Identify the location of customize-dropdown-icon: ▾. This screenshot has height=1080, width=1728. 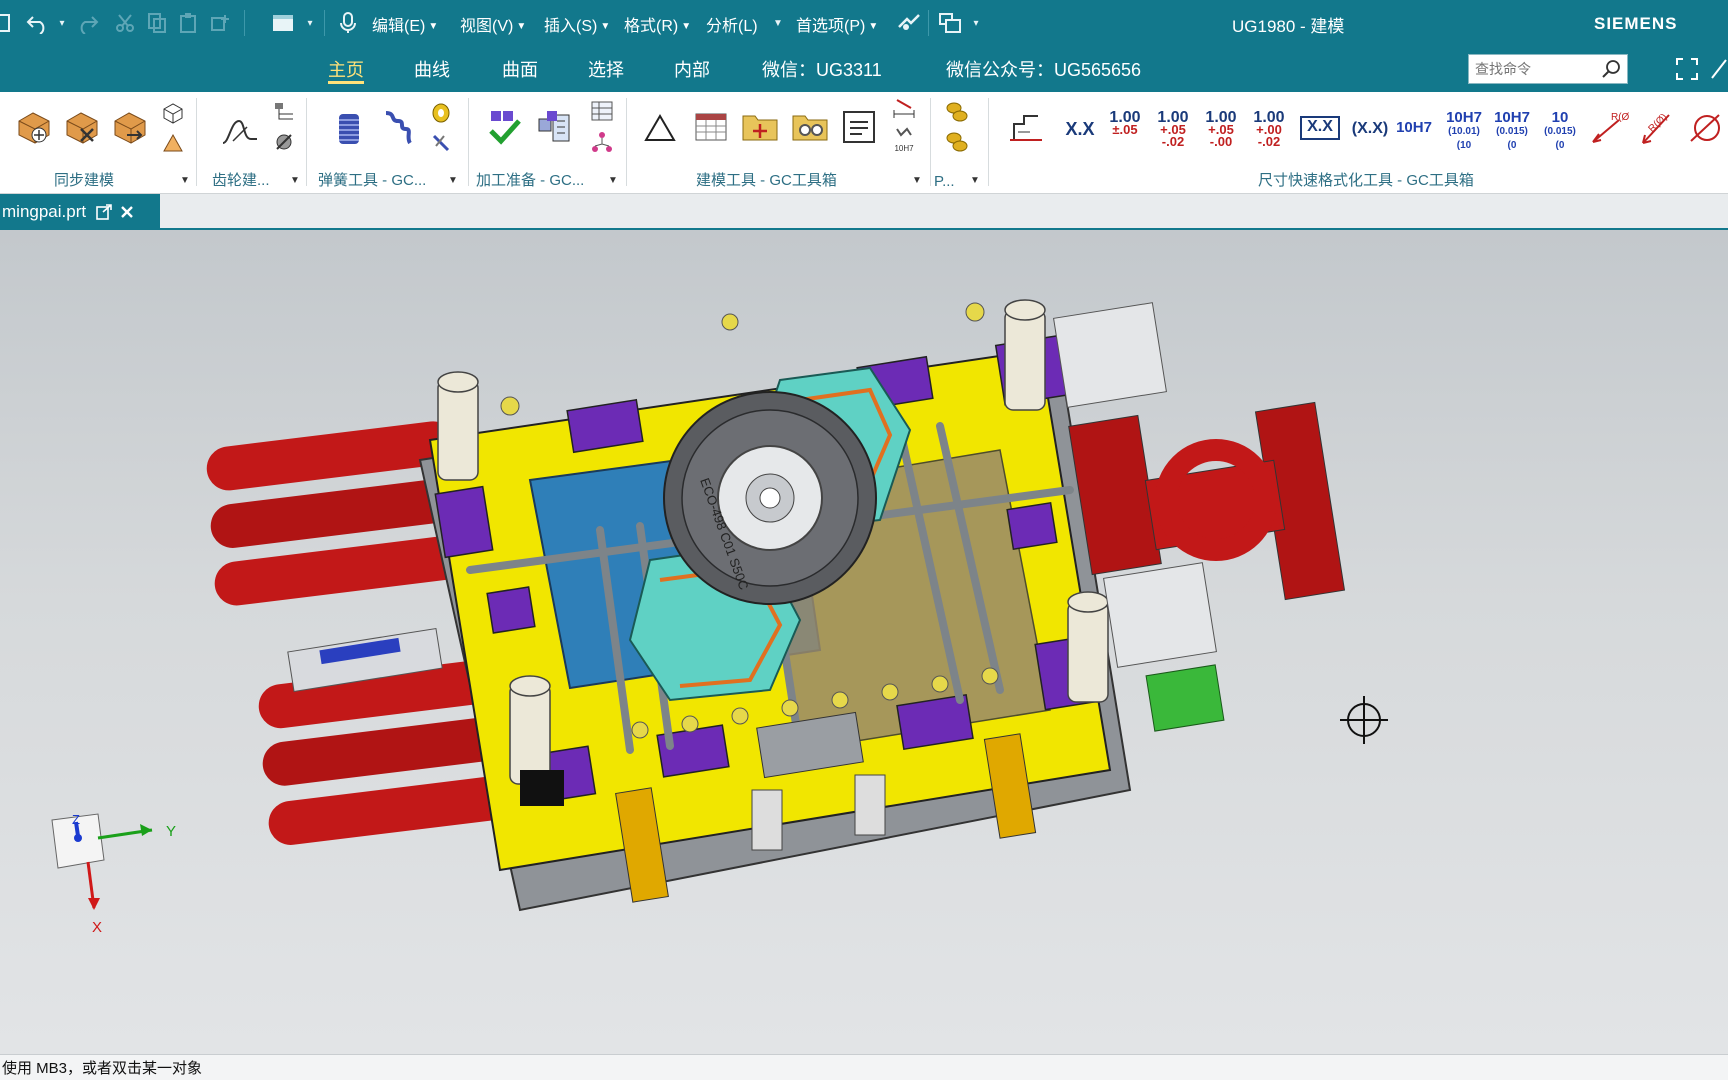
(976, 23).